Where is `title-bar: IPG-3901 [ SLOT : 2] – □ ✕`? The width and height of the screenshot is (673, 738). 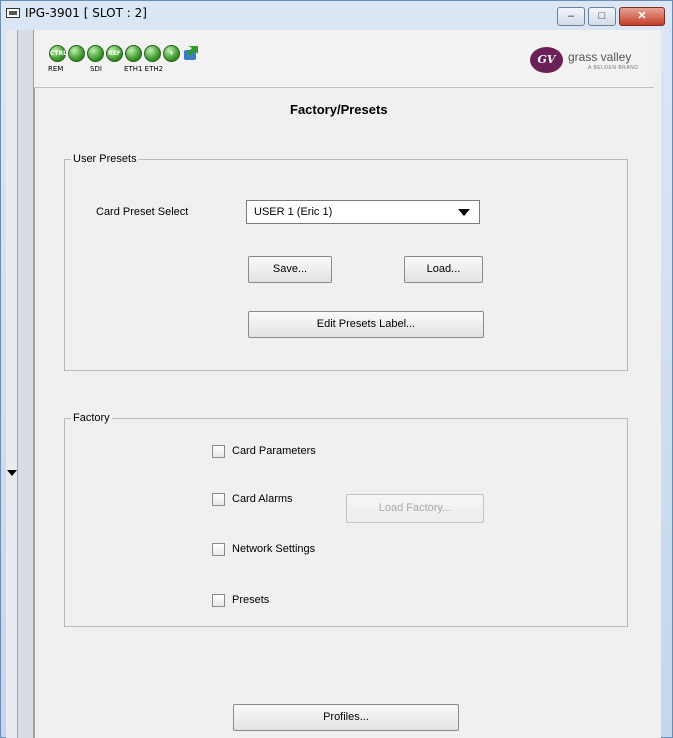 title-bar: IPG-3901 [ SLOT : 2] – □ ✕ is located at coordinates (336, 15).